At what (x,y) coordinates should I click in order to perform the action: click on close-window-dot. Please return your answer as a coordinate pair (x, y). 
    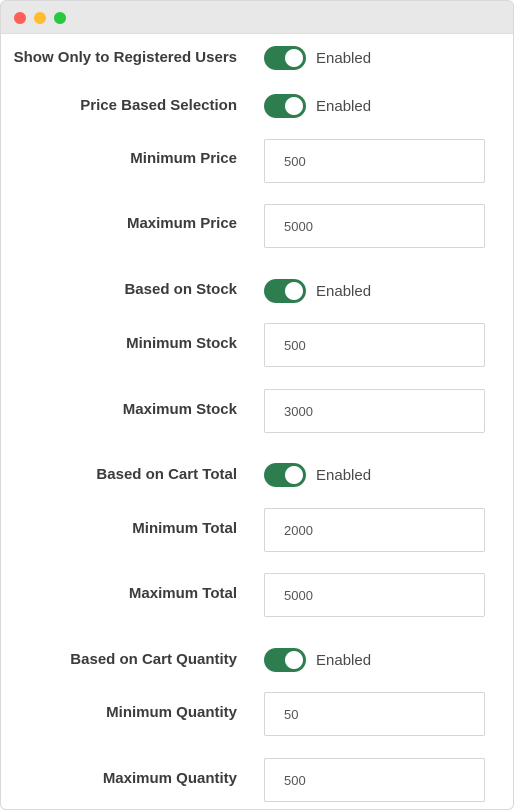
    Looking at the image, I should click on (20, 18).